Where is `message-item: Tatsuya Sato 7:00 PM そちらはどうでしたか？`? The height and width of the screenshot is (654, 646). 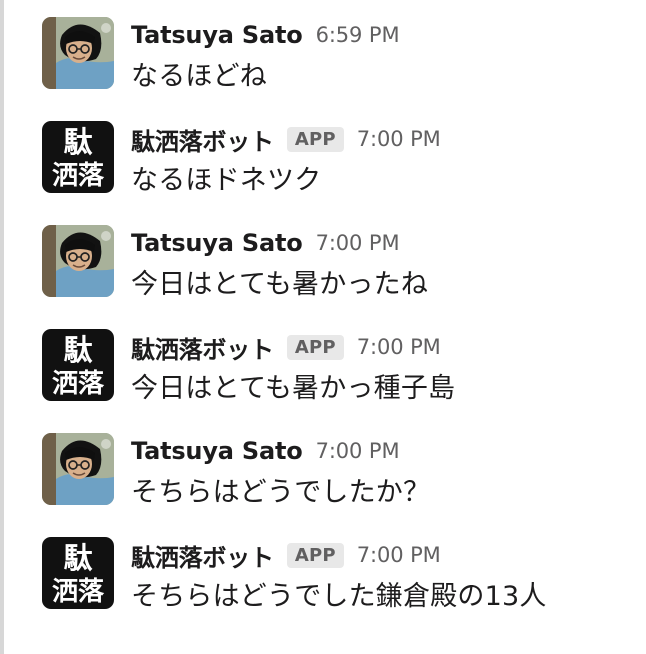 message-item: Tatsuya Sato 7:00 PM そちらはどうでしたか？ is located at coordinates (323, 464).